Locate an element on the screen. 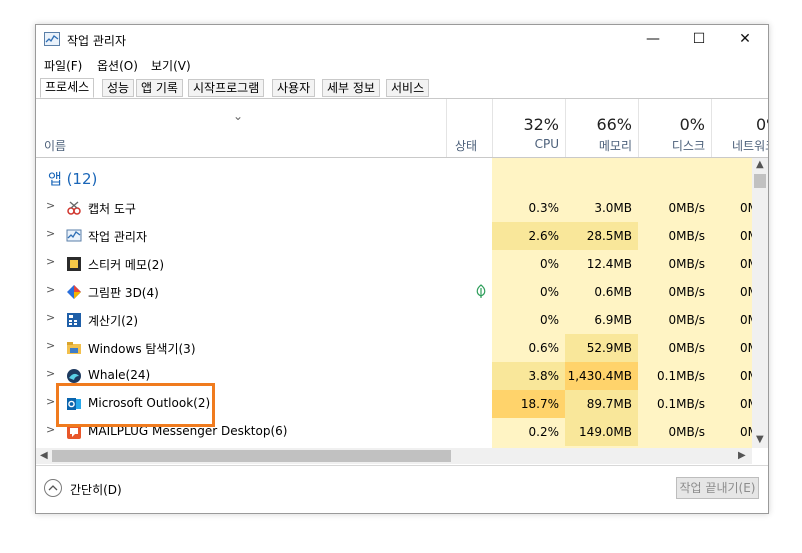 The height and width of the screenshot is (553, 802). memory-cell: 28.5MB is located at coordinates (601, 236).